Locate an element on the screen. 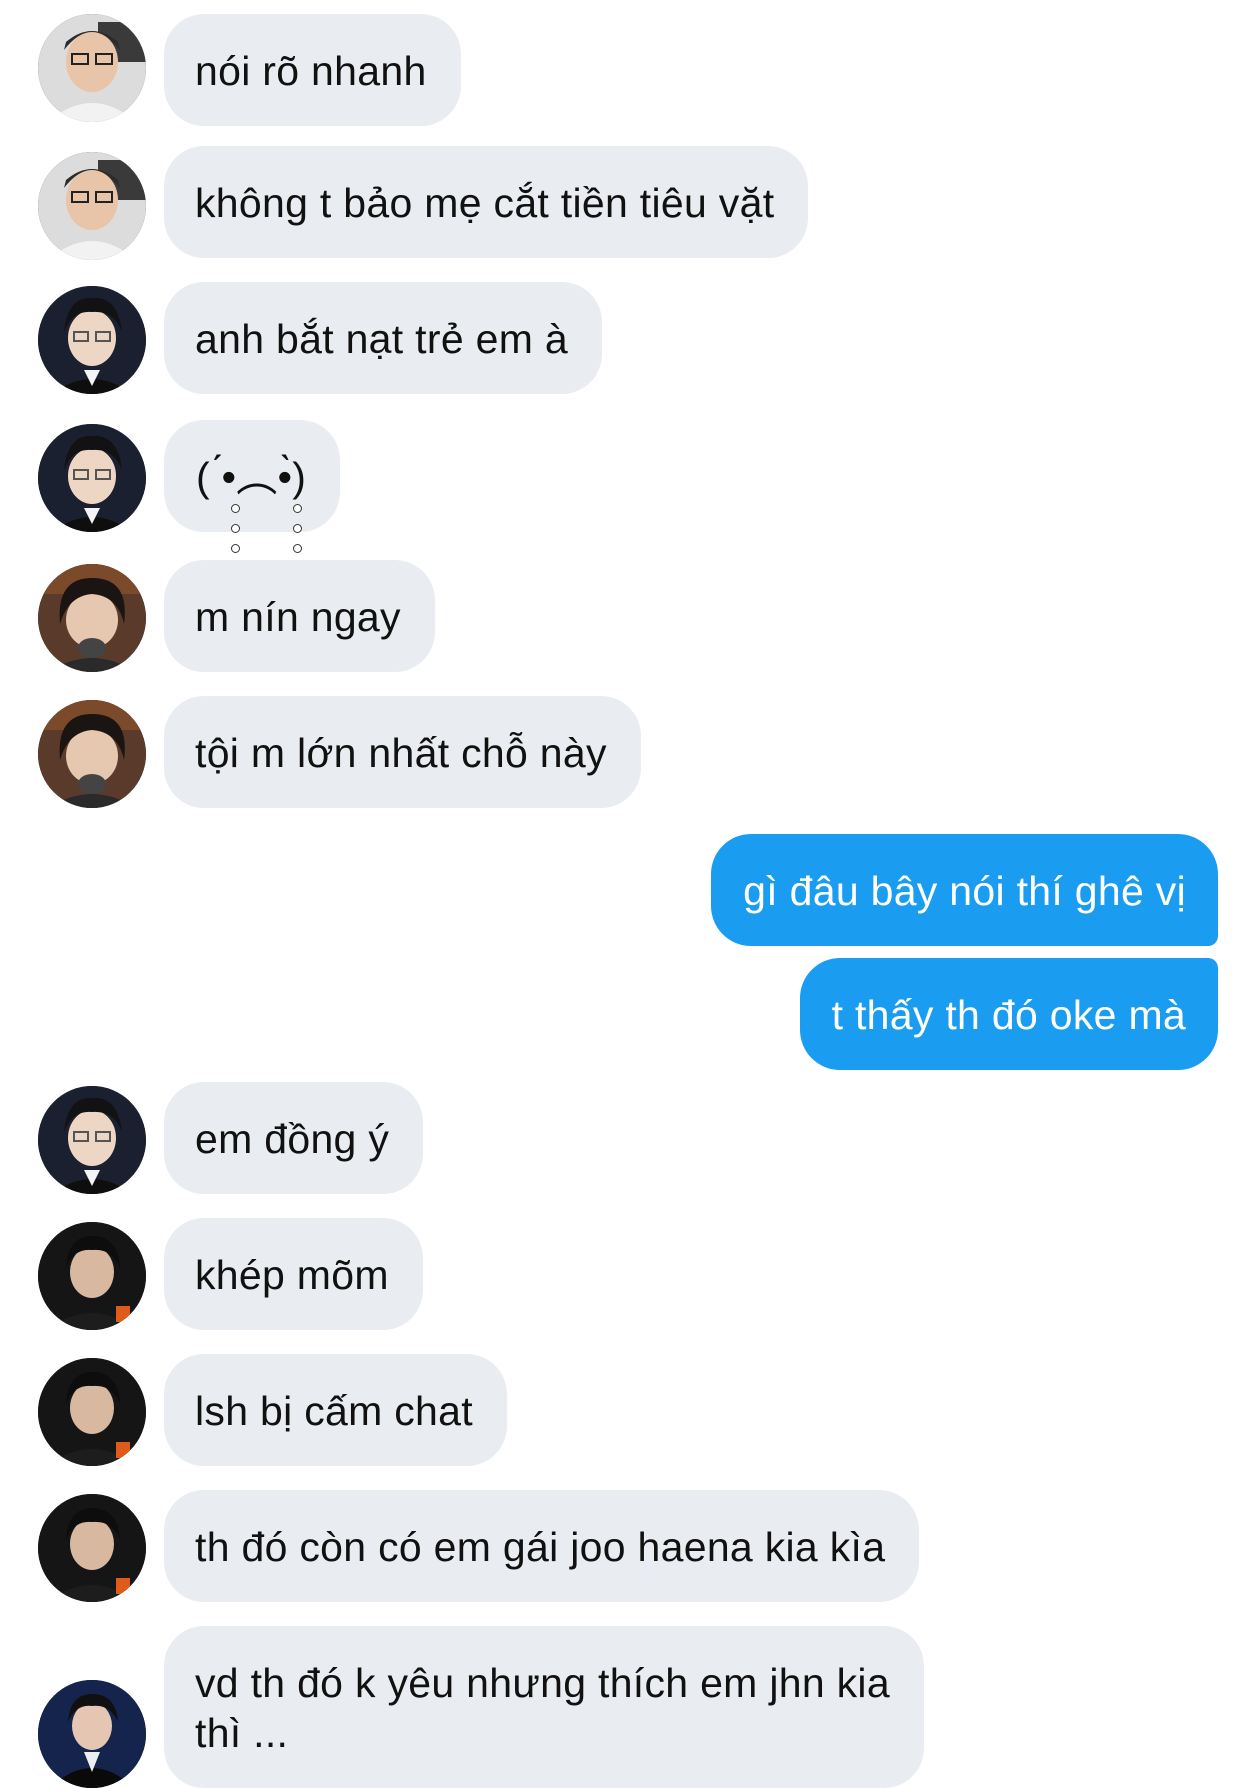 Image resolution: width=1242 pixels, height=1788 pixels. incoming-message-bubble: khép mõm is located at coordinates (293, 1274).